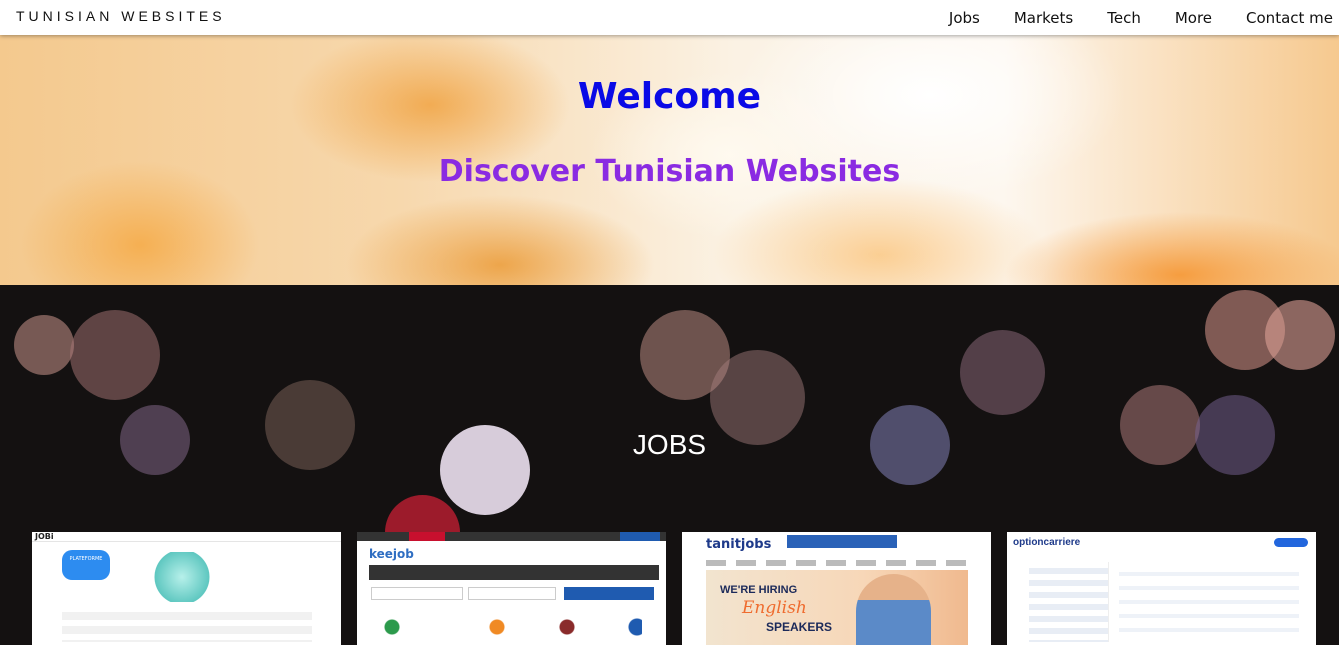  Describe the element at coordinates (182, 577) in the screenshot. I see `illustration` at that location.